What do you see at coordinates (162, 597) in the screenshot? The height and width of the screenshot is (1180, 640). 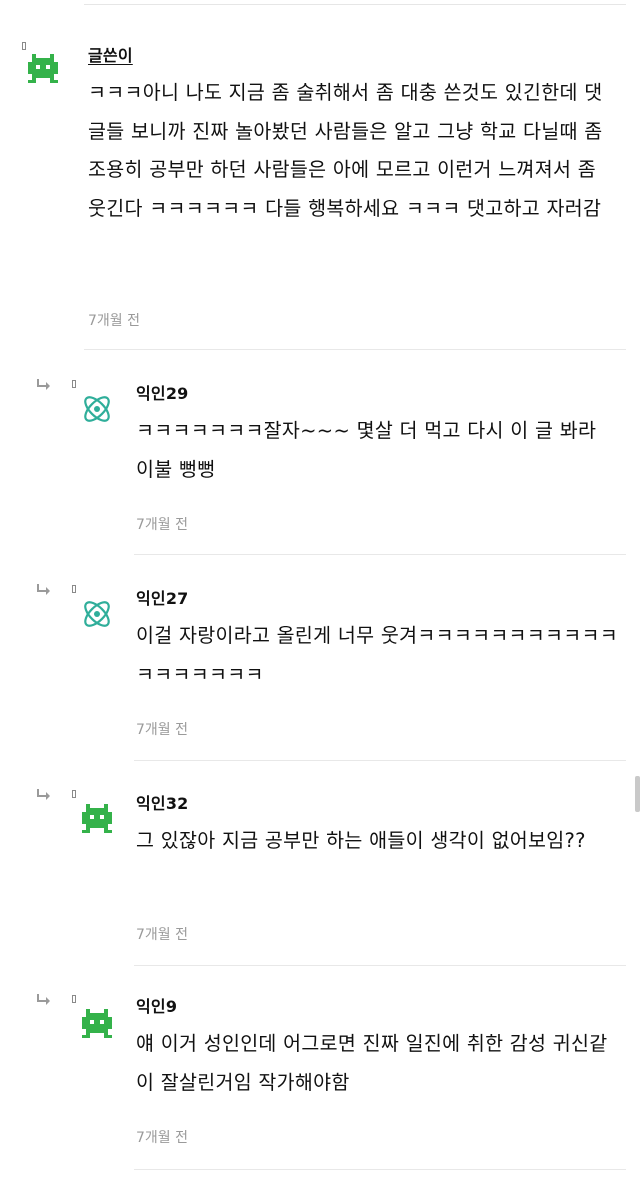 I see `comment-author: 익인27` at bounding box center [162, 597].